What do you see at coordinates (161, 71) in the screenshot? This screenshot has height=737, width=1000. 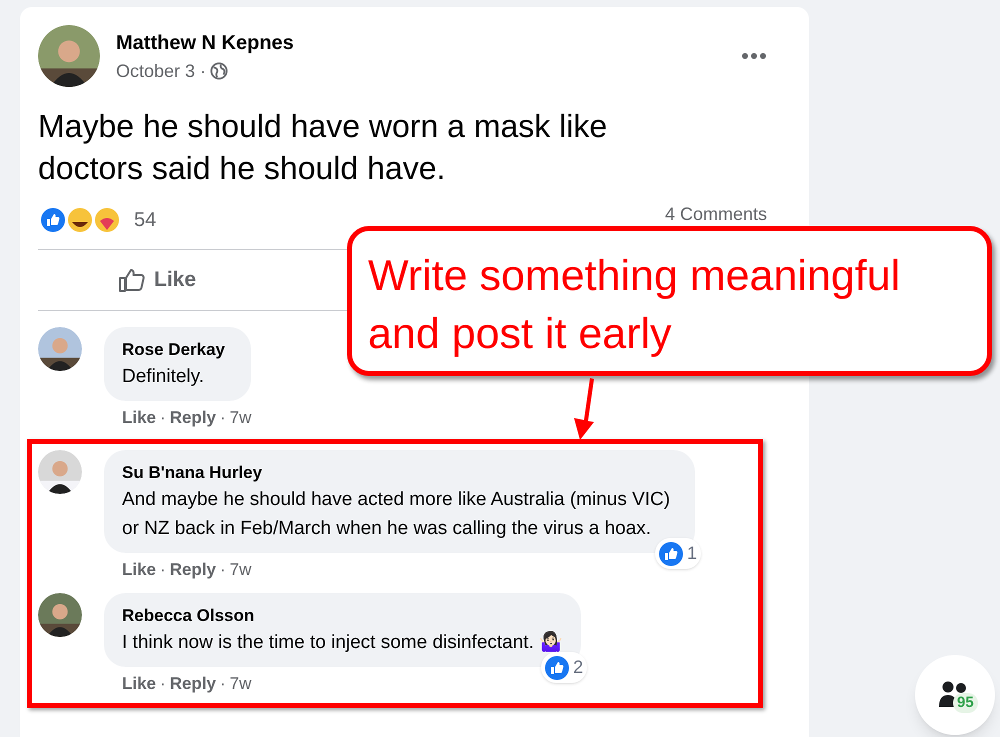 I see `post-date: October 3 ·` at bounding box center [161, 71].